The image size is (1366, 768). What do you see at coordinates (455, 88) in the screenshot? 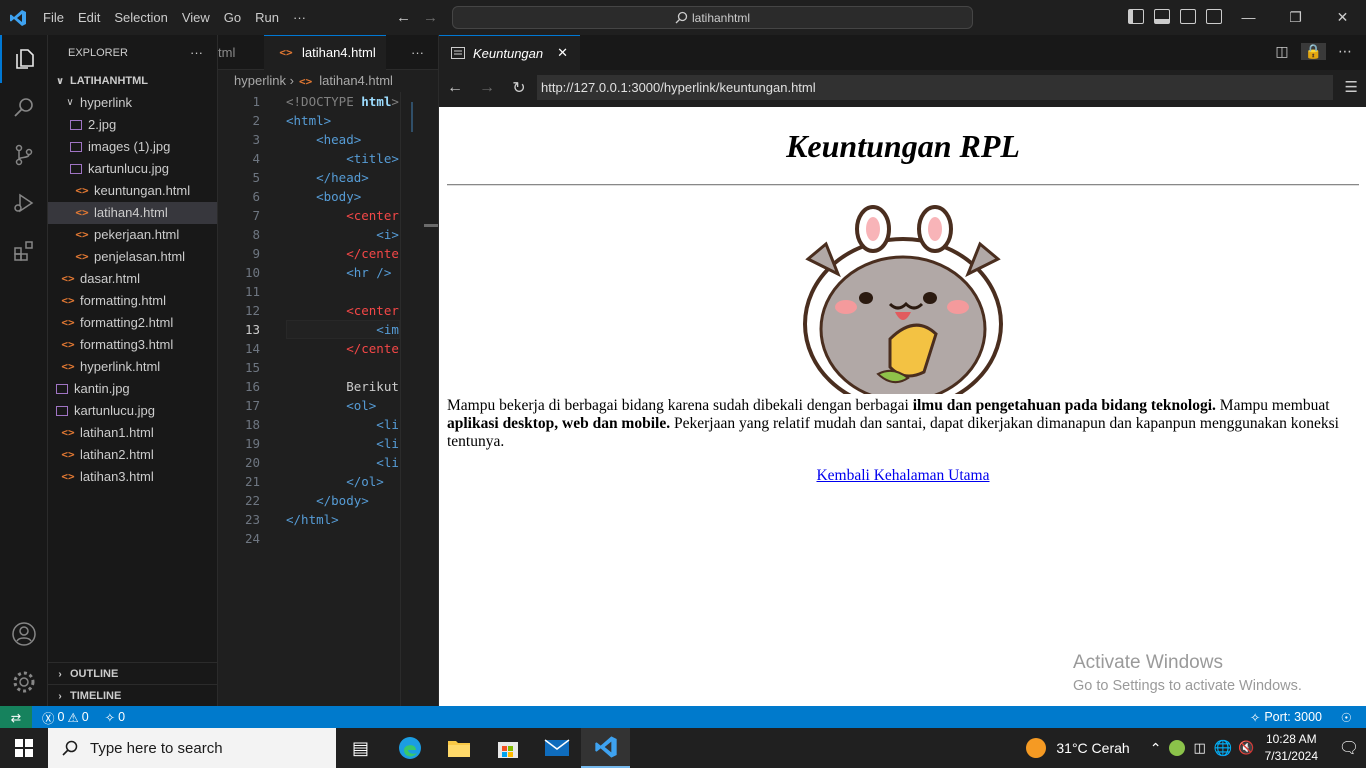
I see `browser-back-icon: ←` at bounding box center [455, 88].